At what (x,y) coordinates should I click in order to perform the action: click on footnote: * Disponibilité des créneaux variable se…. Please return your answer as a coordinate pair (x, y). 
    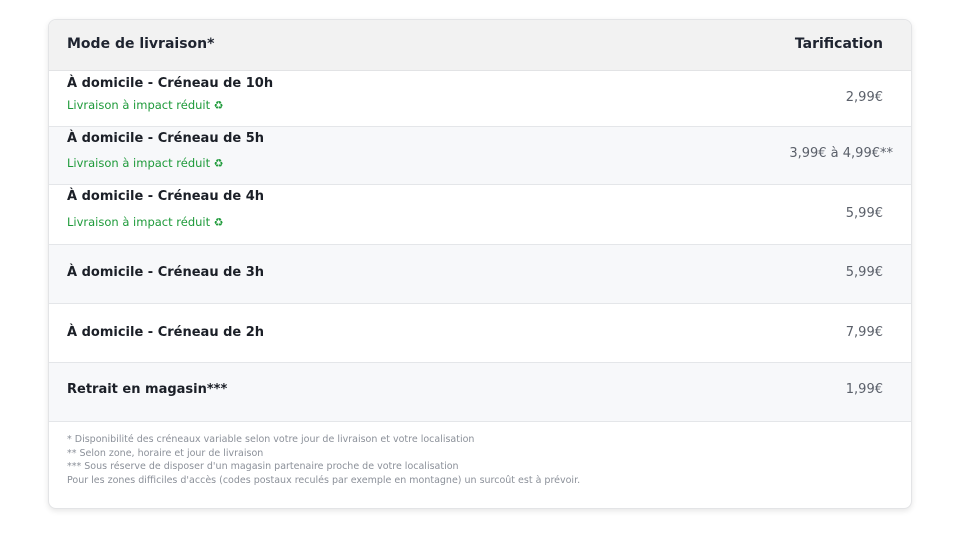
    Looking at the image, I should click on (271, 439).